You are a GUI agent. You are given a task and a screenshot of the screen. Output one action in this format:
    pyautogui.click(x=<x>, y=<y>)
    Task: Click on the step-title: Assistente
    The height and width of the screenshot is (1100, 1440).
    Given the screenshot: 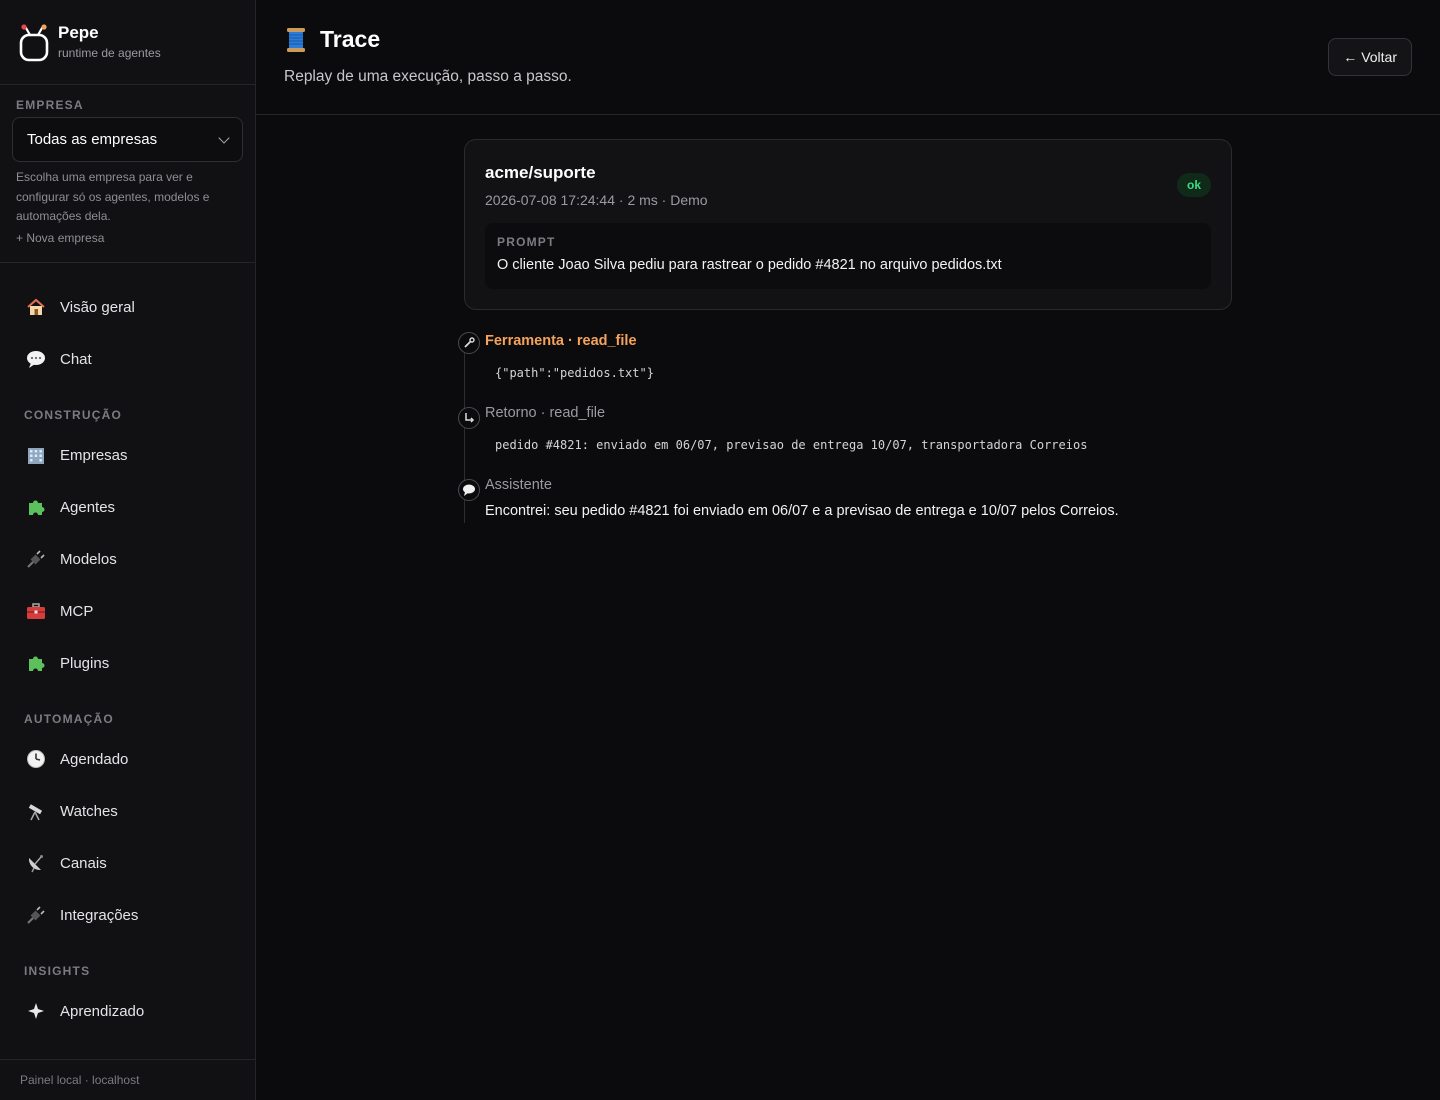 What is the action you would take?
    pyautogui.click(x=518, y=485)
    